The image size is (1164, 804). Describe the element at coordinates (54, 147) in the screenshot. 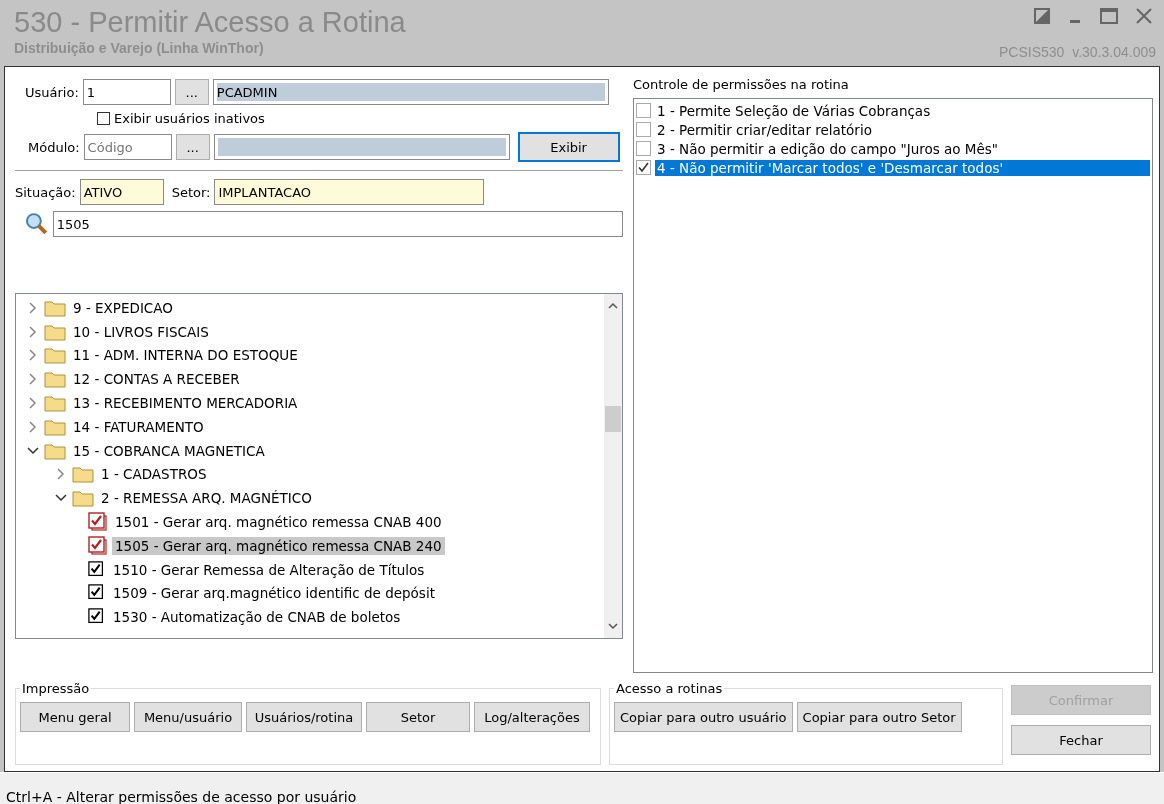

I see `field-label: Módulo:` at that location.